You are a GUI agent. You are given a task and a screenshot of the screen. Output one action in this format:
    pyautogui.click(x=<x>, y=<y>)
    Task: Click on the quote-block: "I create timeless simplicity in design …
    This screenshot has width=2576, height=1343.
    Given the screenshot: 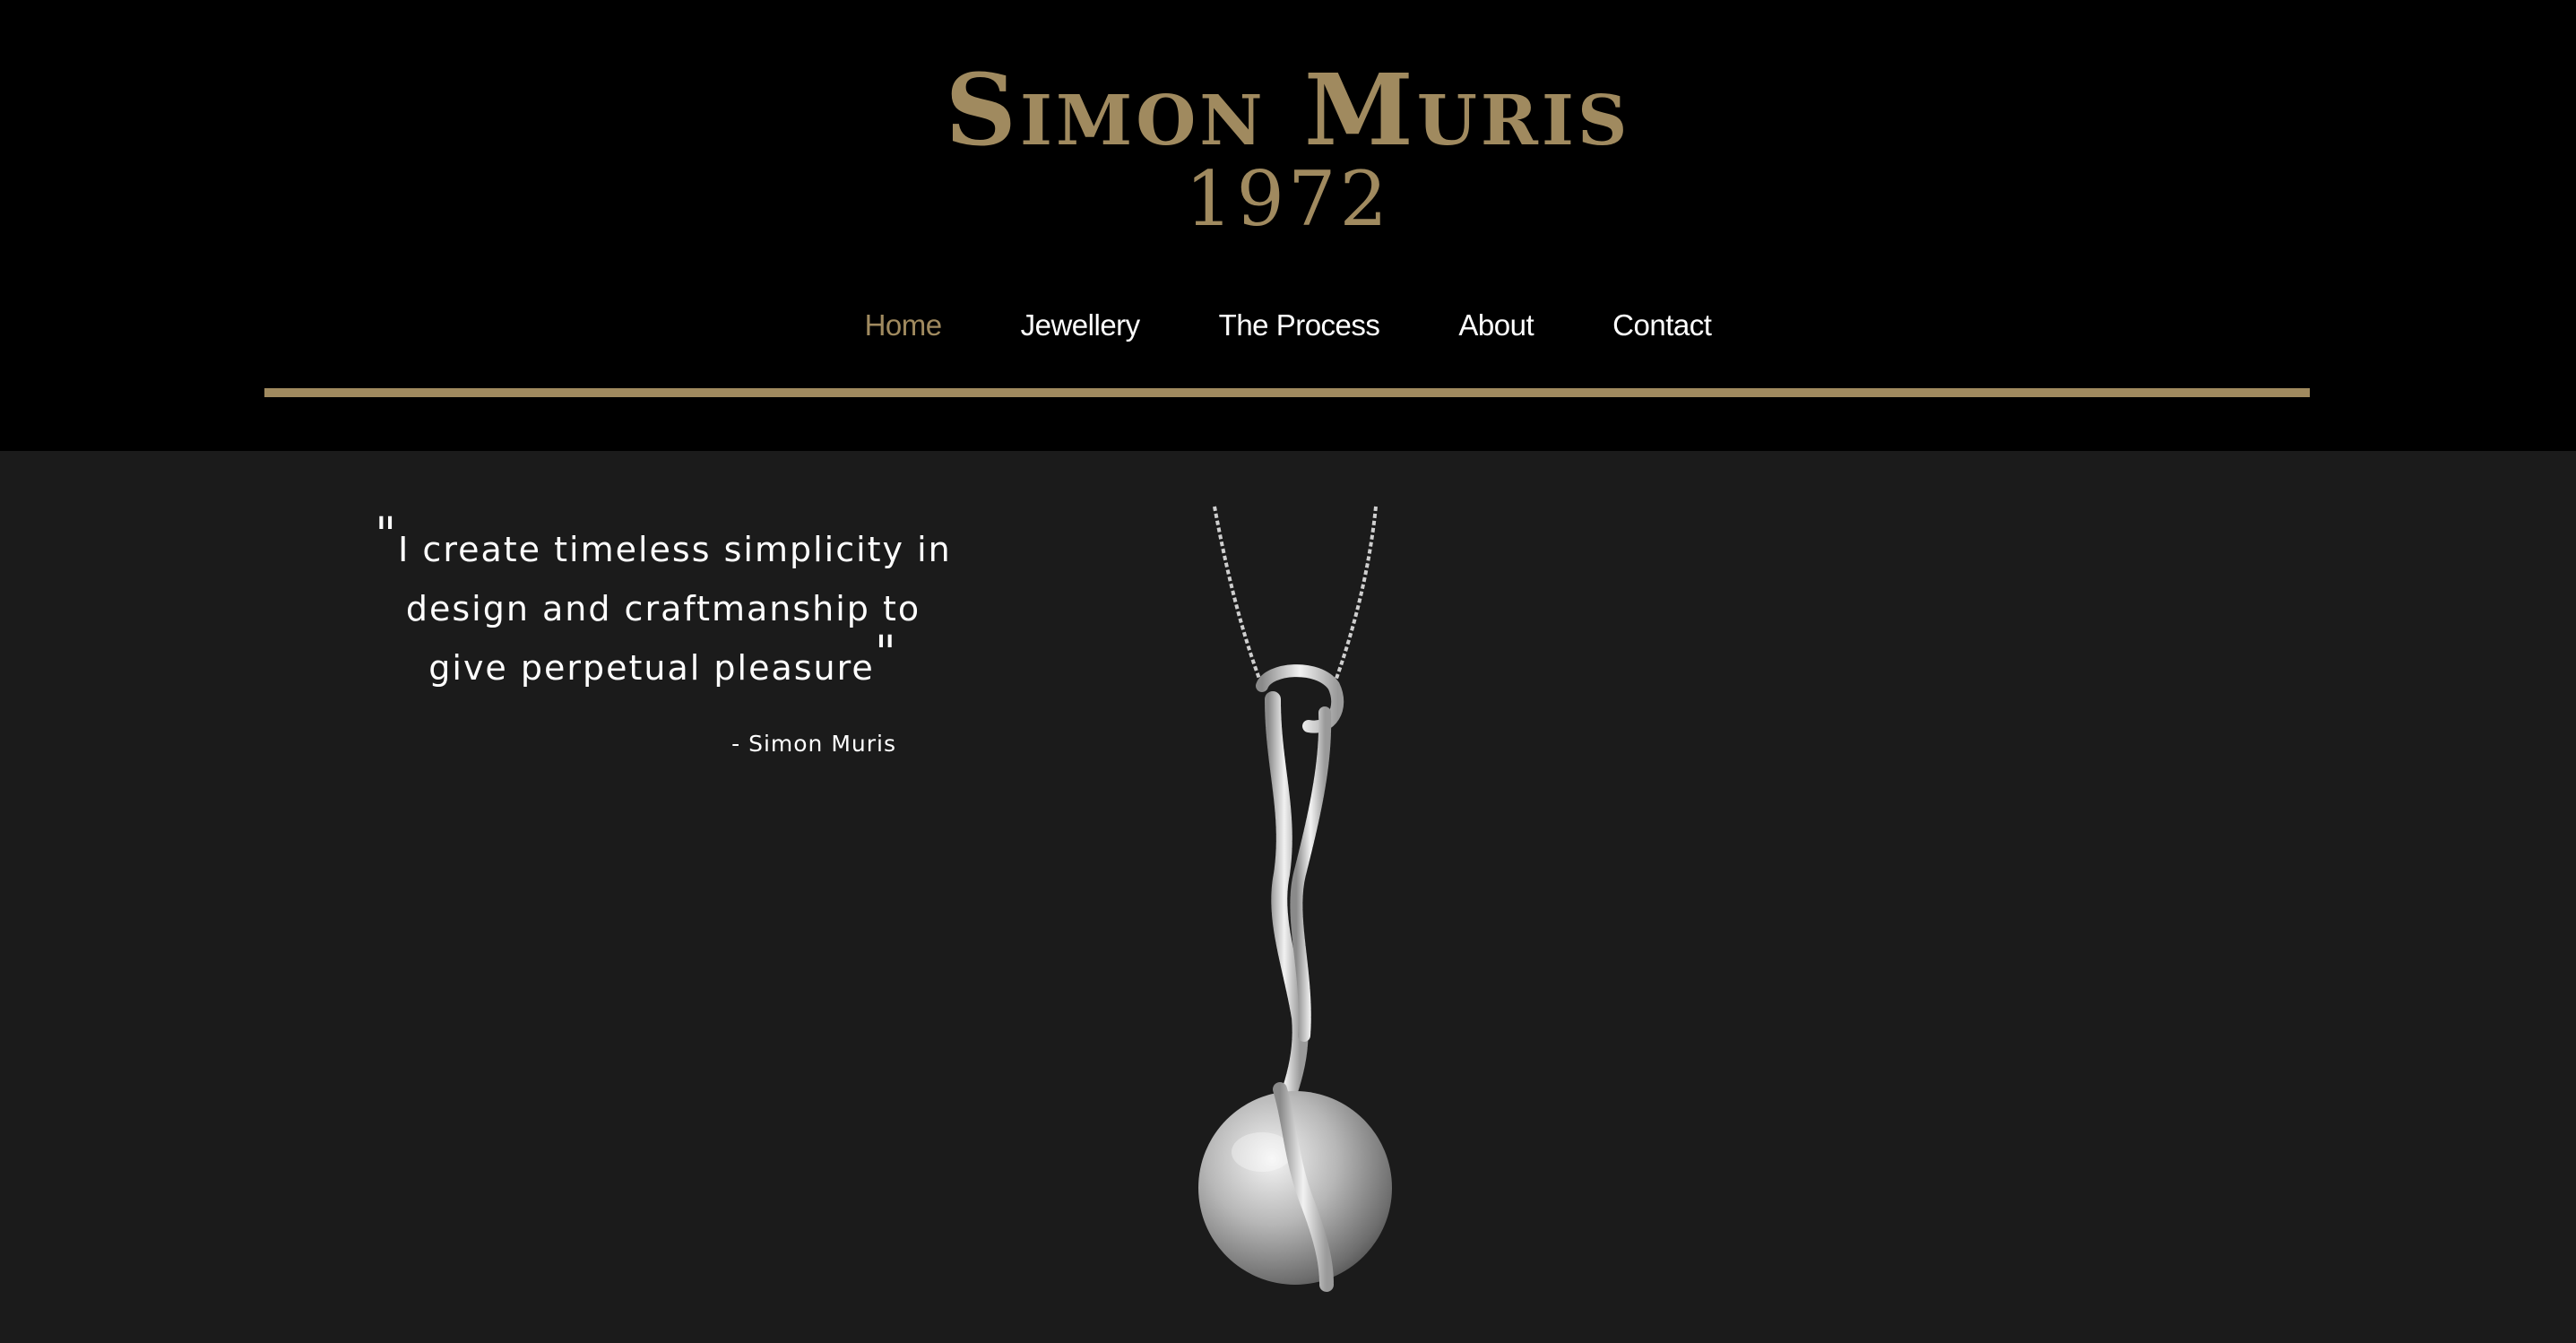 What is the action you would take?
    pyautogui.click(x=663, y=602)
    